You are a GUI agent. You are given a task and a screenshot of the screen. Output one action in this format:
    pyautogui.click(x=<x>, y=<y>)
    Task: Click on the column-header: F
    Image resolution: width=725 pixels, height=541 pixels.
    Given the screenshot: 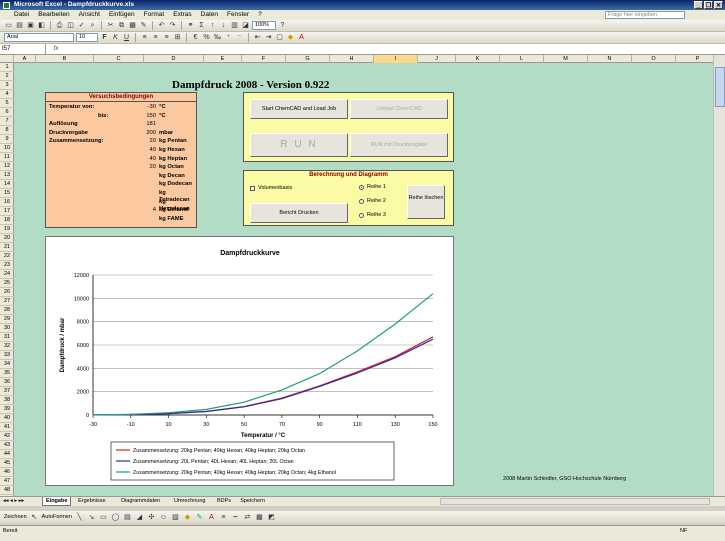 What is the action you would take?
    pyautogui.click(x=264, y=59)
    